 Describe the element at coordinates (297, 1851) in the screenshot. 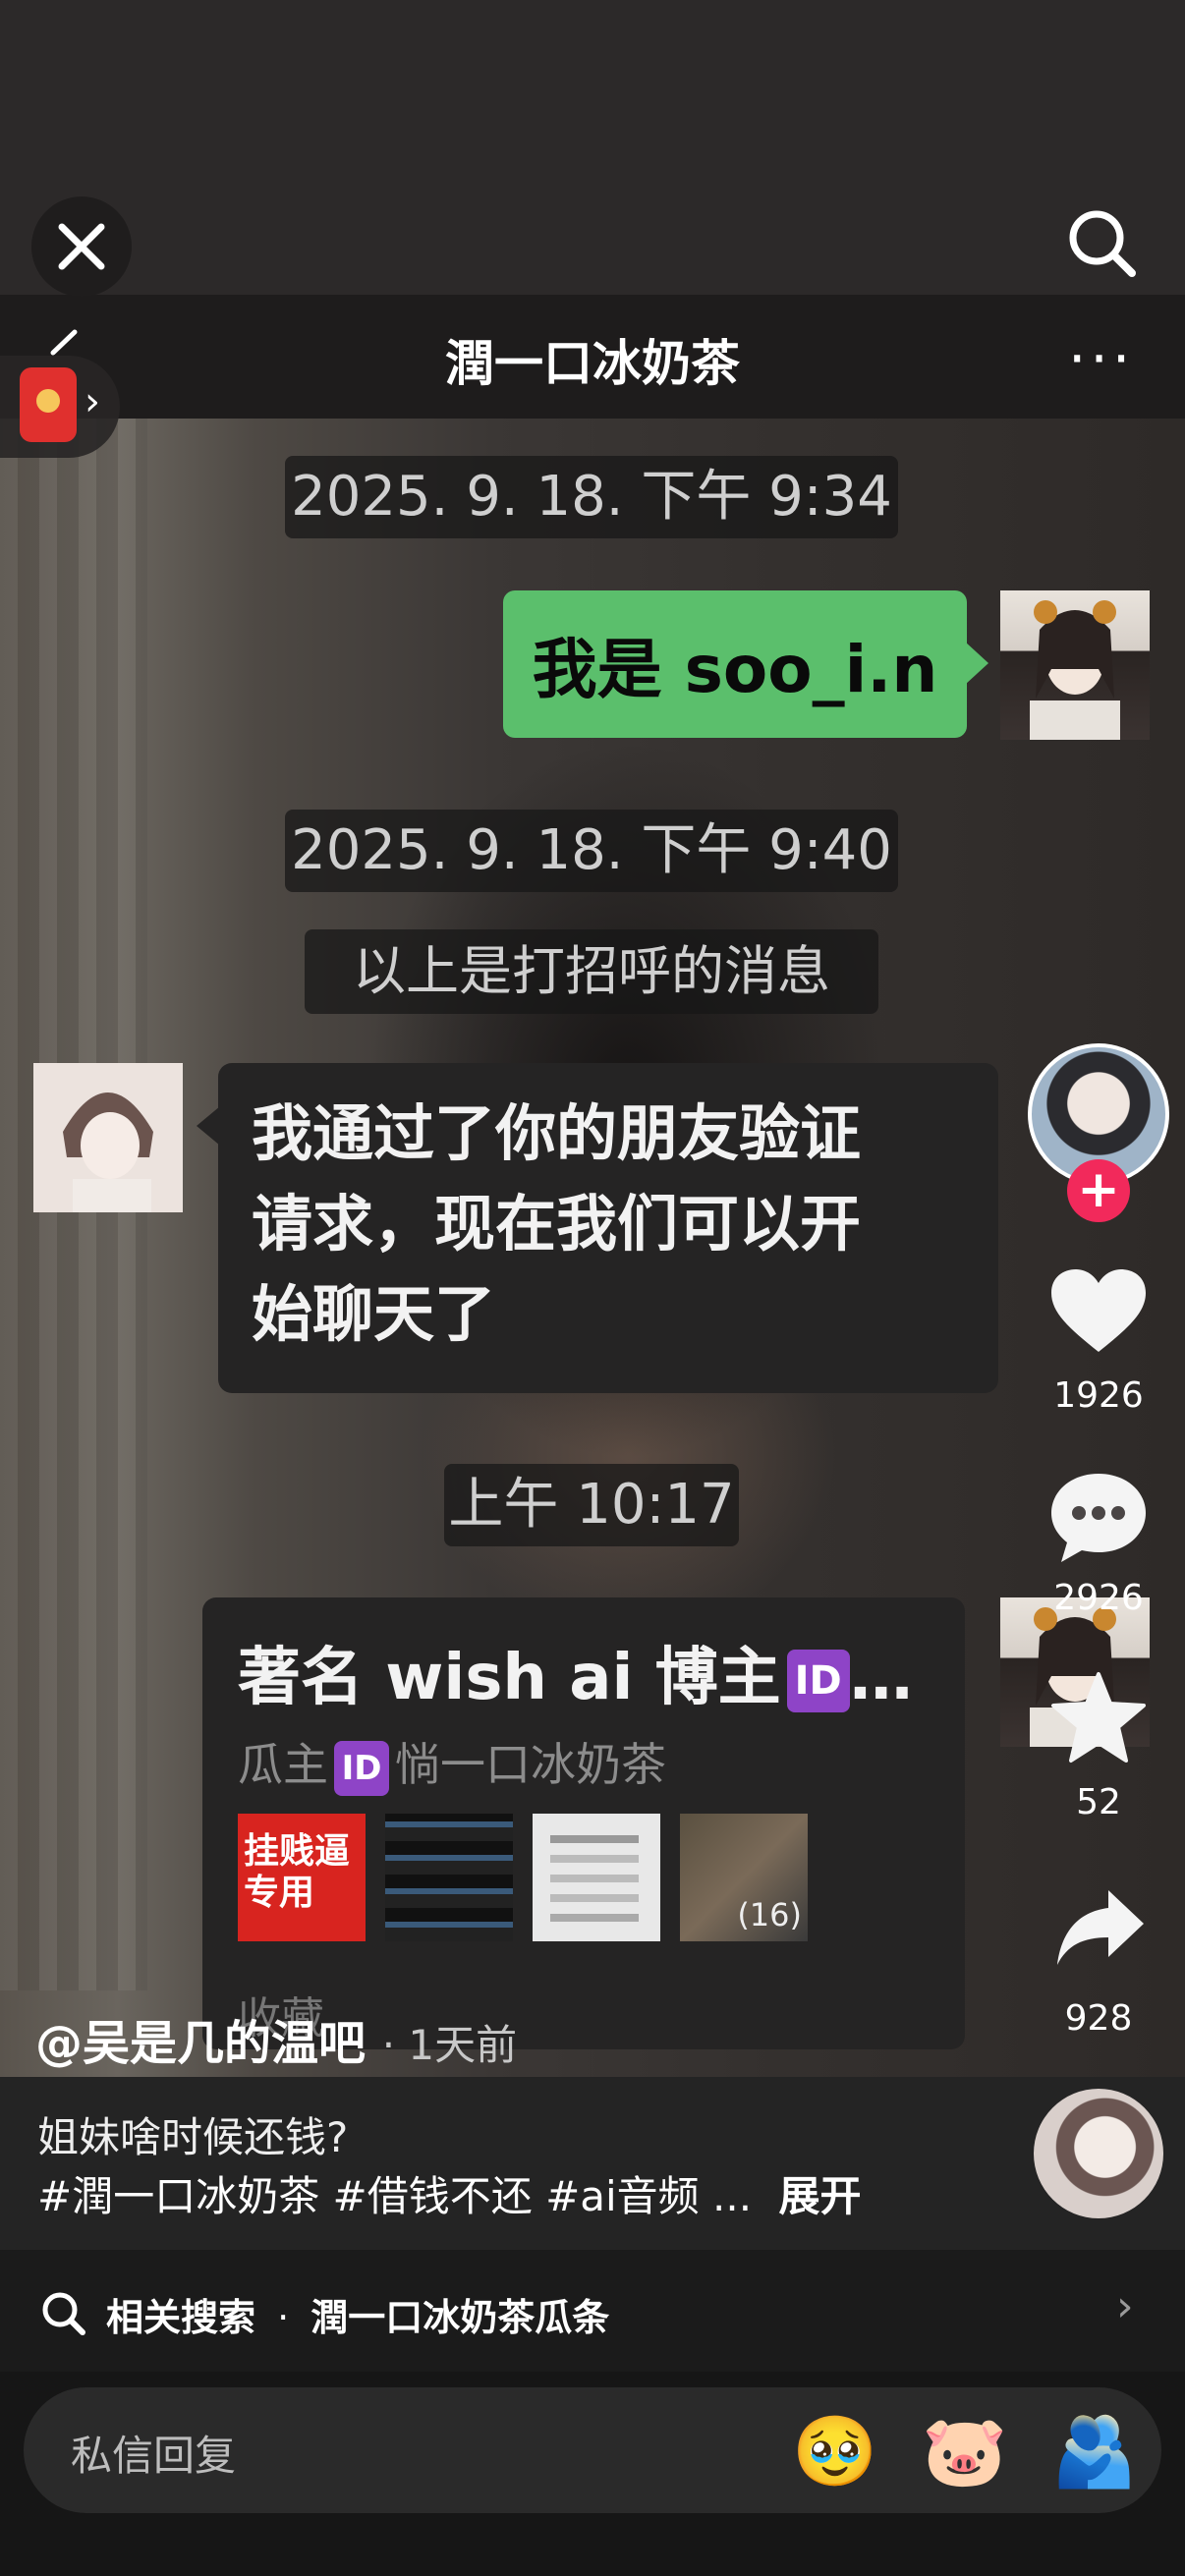

I see `thumbnail-text: 挂贱逼` at that location.